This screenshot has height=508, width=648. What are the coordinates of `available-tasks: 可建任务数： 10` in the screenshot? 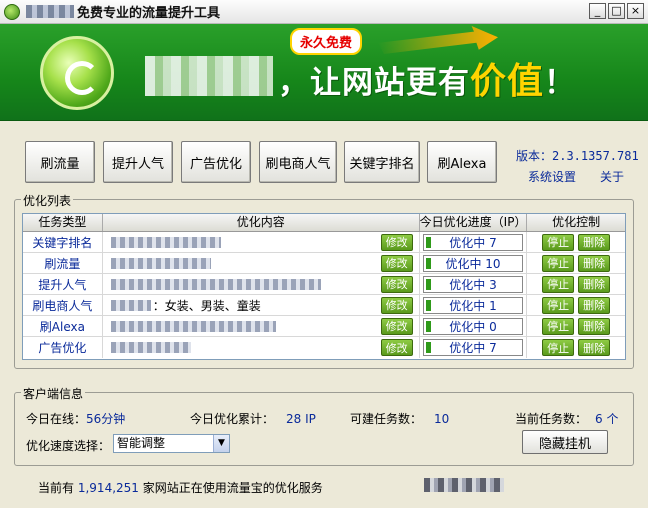 It's located at (400, 419).